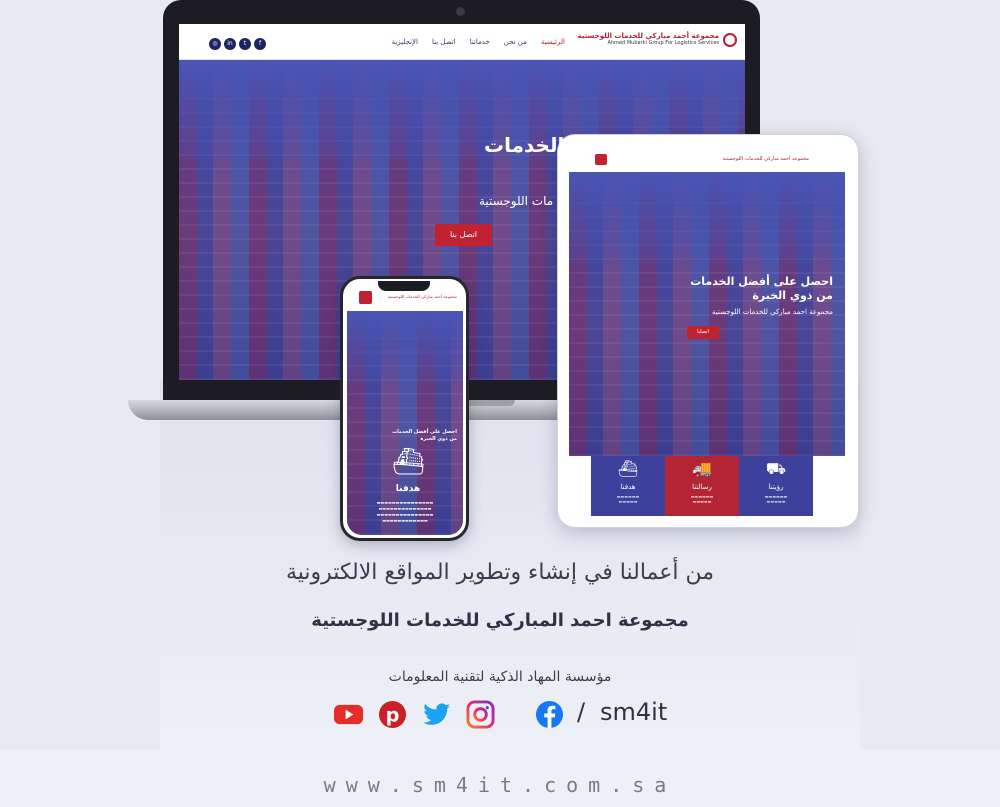  I want to click on instagram-icon, so click(480, 714).